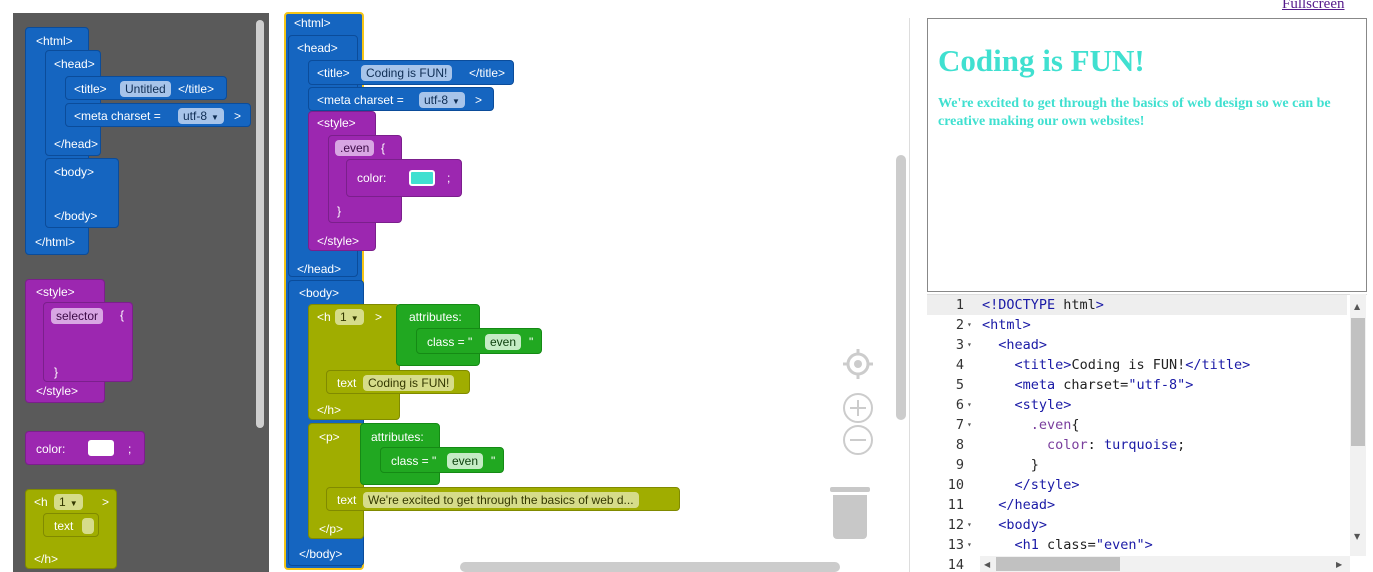 The width and height of the screenshot is (1373, 572). I want to click on code-line: 2 ▾ <html>, so click(1137, 325).